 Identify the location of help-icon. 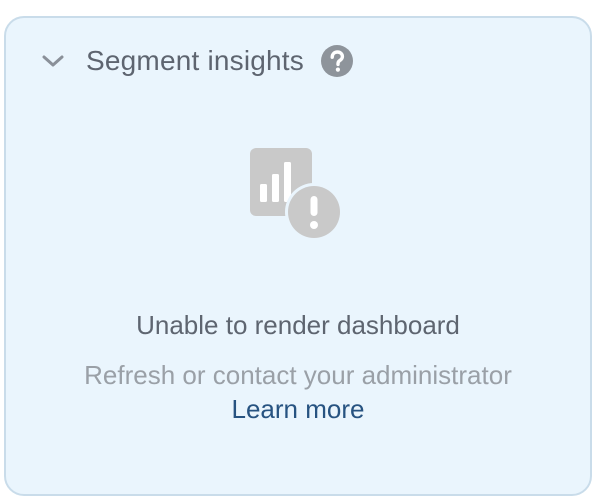
(337, 61).